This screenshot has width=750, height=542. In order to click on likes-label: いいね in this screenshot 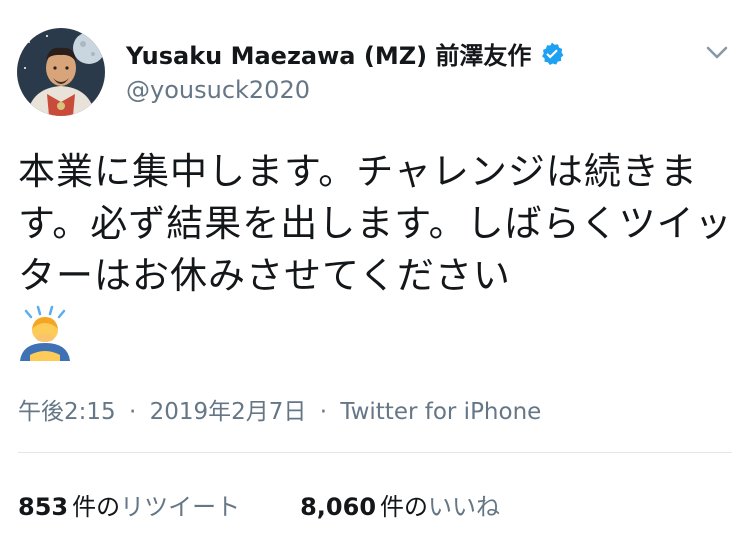, I will do `click(464, 507)`.